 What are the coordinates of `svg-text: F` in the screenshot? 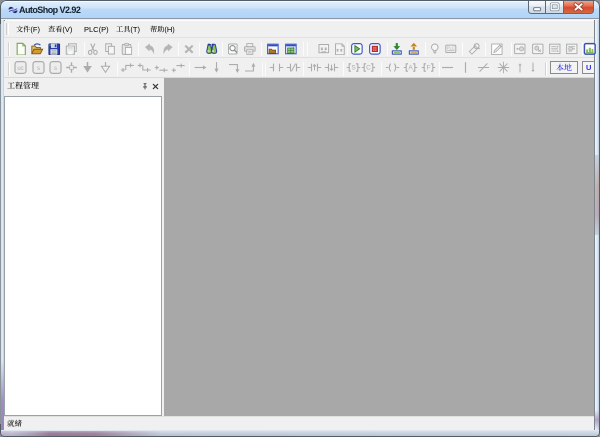 It's located at (428, 68).